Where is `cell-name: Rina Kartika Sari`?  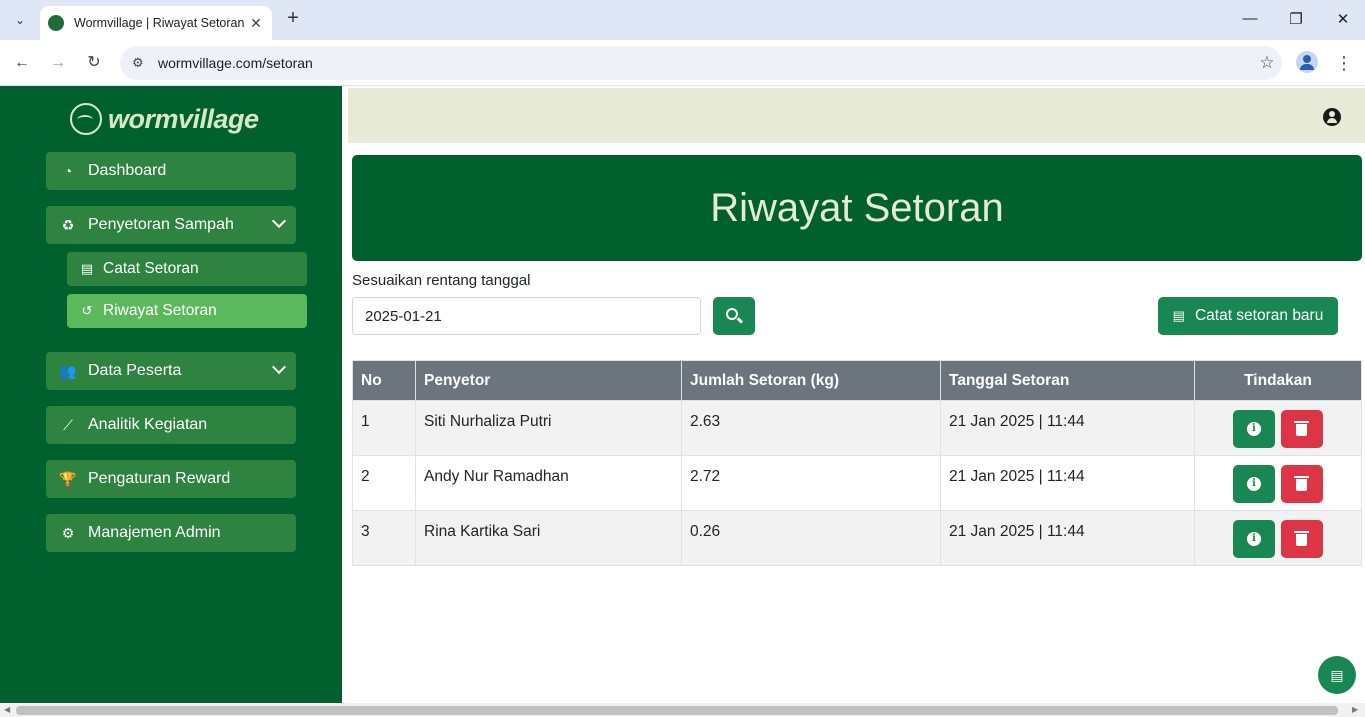 cell-name: Rina Kartika Sari is located at coordinates (548, 538).